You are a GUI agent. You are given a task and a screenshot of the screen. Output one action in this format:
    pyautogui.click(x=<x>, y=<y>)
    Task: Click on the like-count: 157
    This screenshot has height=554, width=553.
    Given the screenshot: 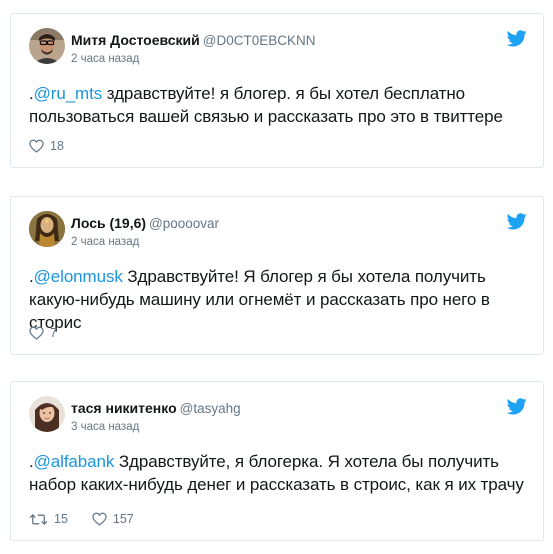 What is the action you would take?
    pyautogui.click(x=123, y=519)
    